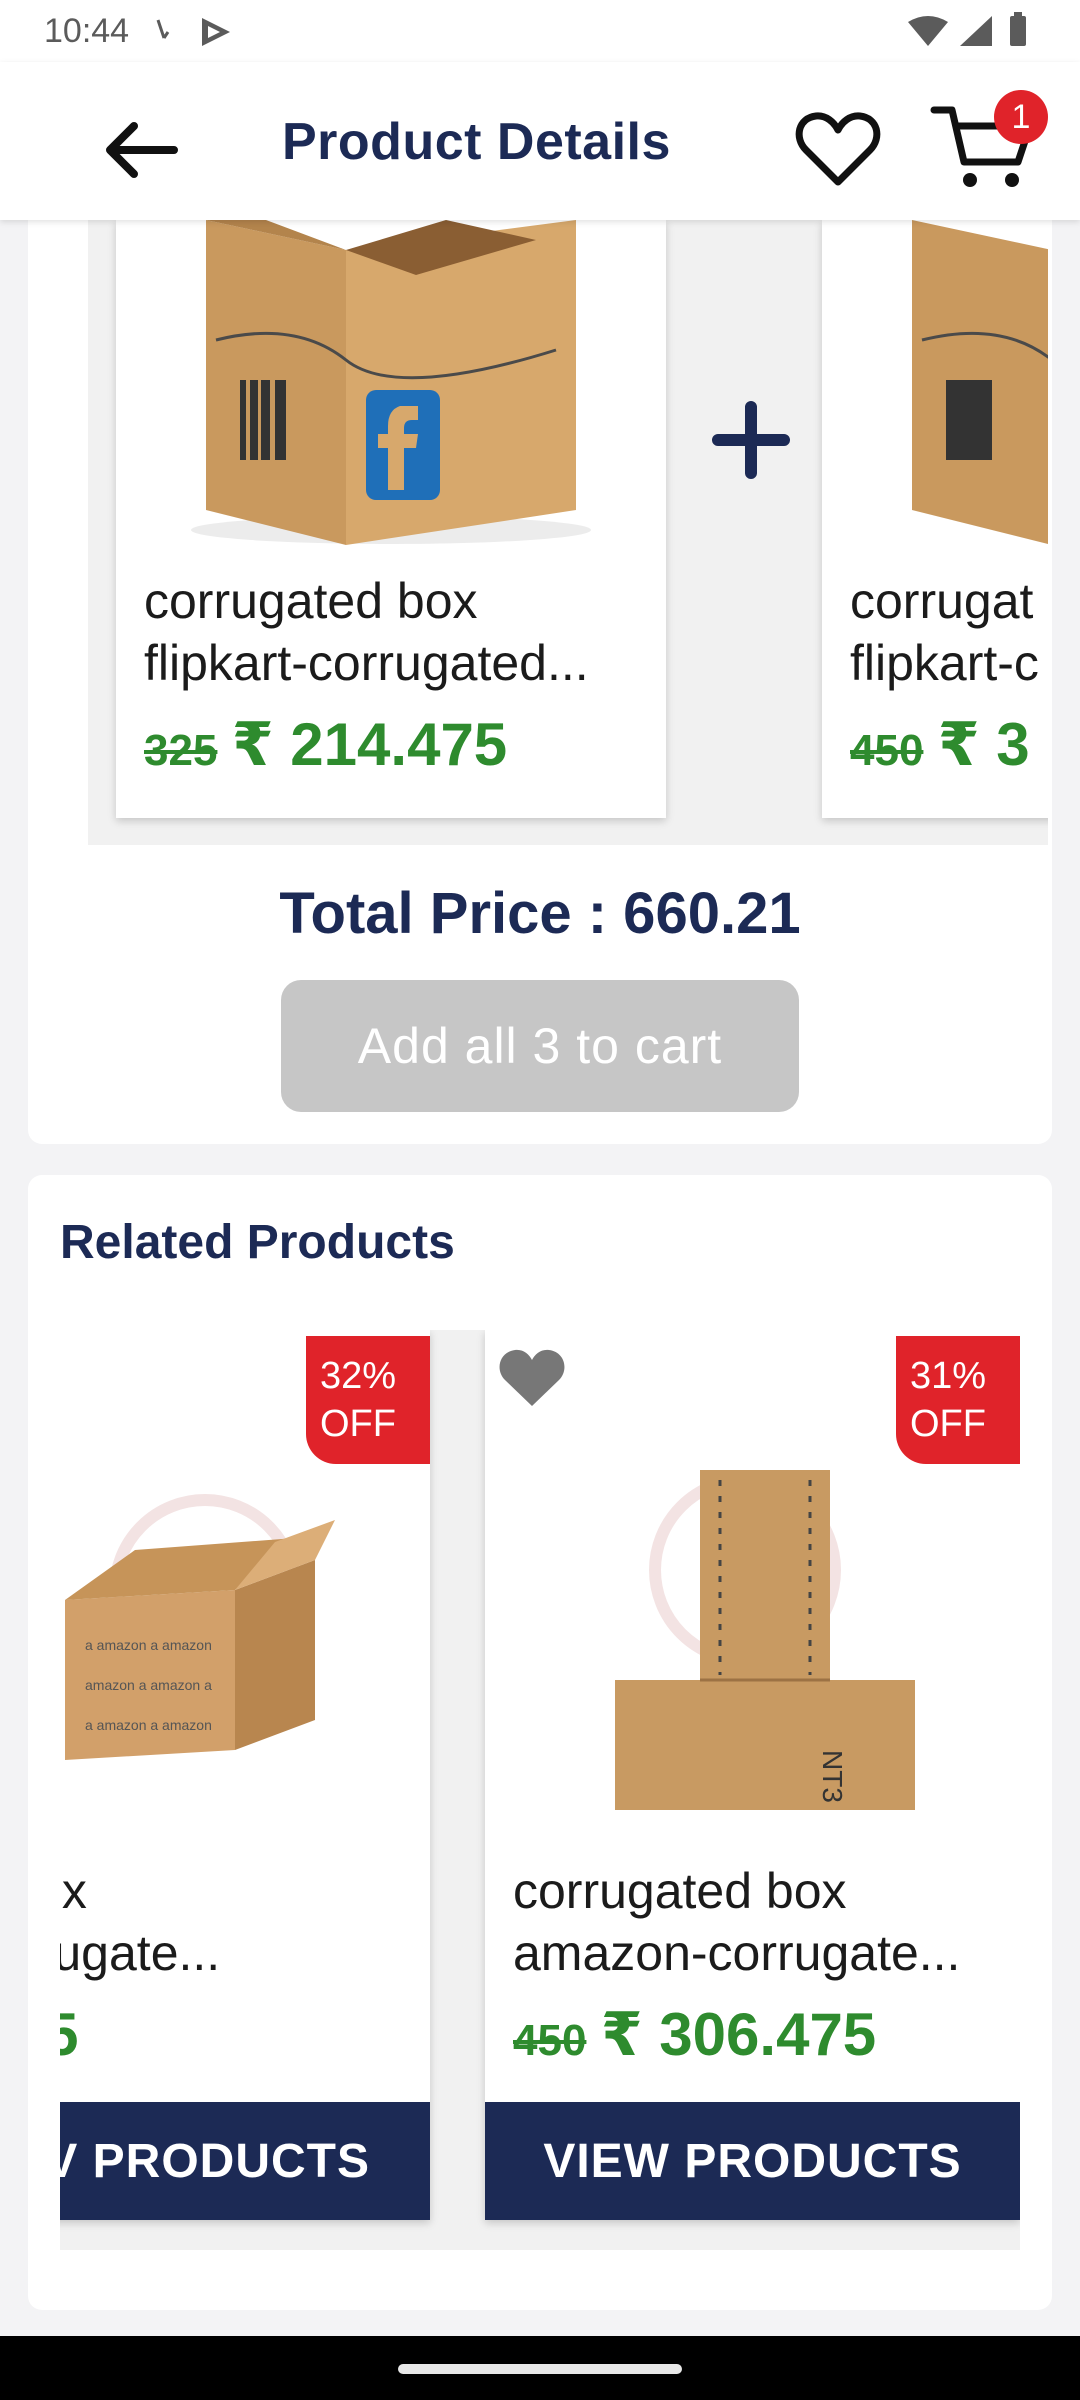 The width and height of the screenshot is (1080, 2400). What do you see at coordinates (942, 601) in the screenshot?
I see `bundle-item-name: corrugat` at bounding box center [942, 601].